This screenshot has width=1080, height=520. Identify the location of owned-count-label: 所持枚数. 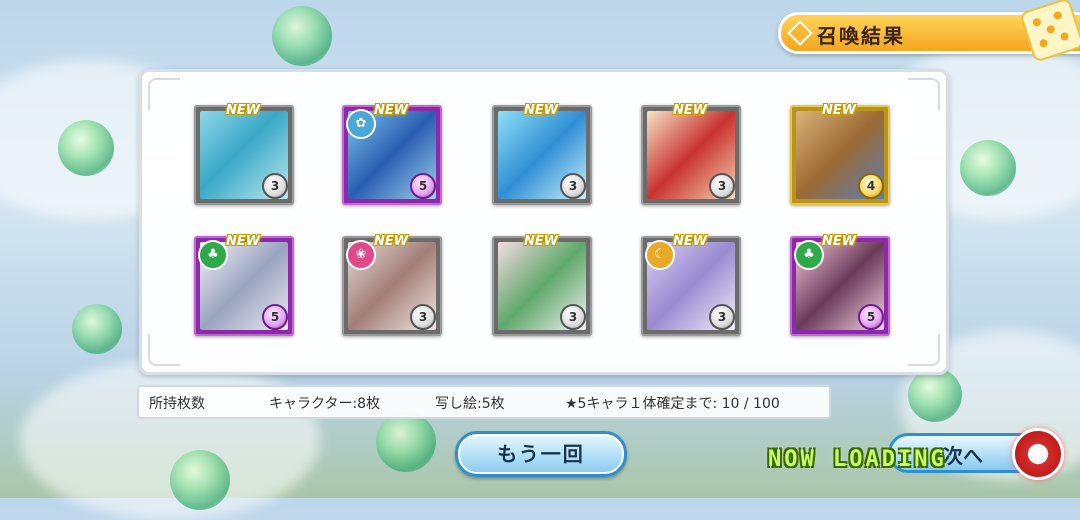
(177, 404).